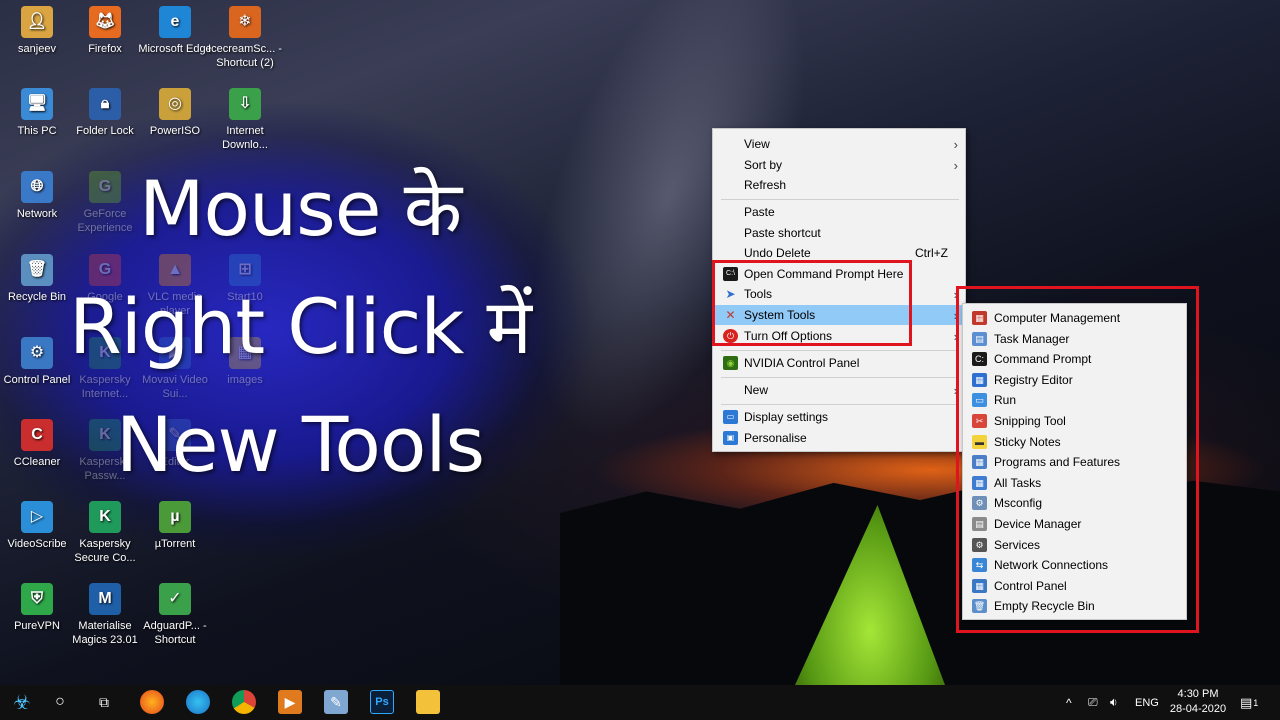 Image resolution: width=1280 pixels, height=720 pixels. Describe the element at coordinates (37, 599) in the screenshot. I see `purevpn-icon: ⛨` at that location.